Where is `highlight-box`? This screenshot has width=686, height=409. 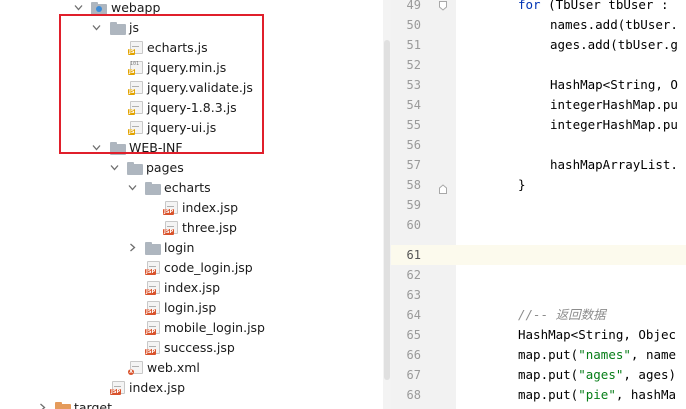
highlight-box is located at coordinates (161, 84).